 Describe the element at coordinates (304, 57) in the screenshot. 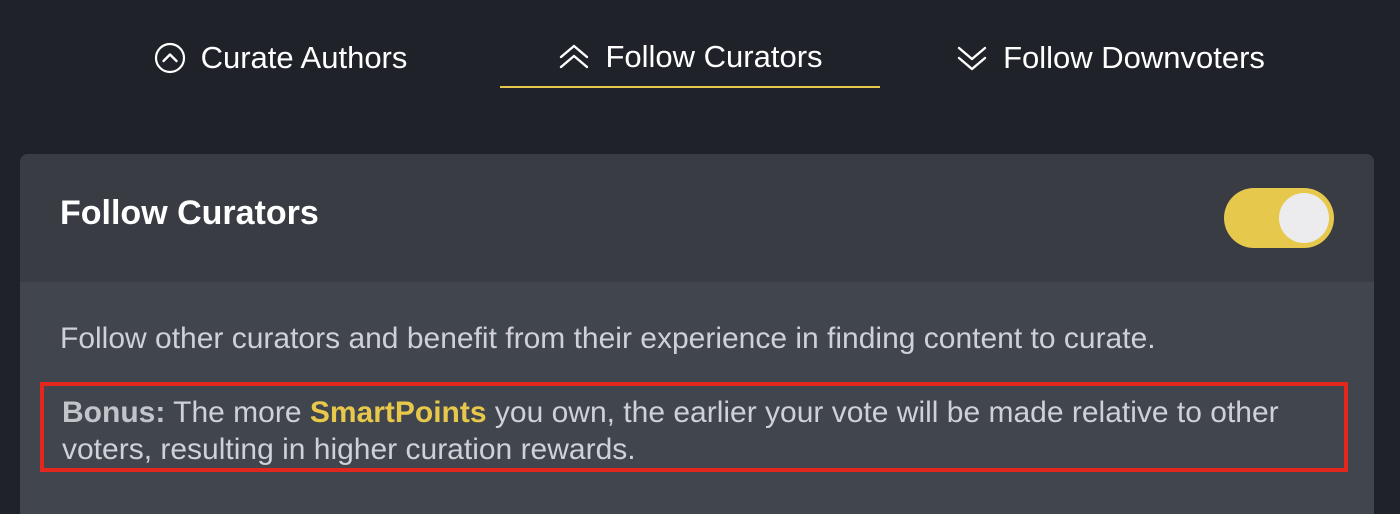

I see `tab-curate-authors-label: Curate Authors` at that location.